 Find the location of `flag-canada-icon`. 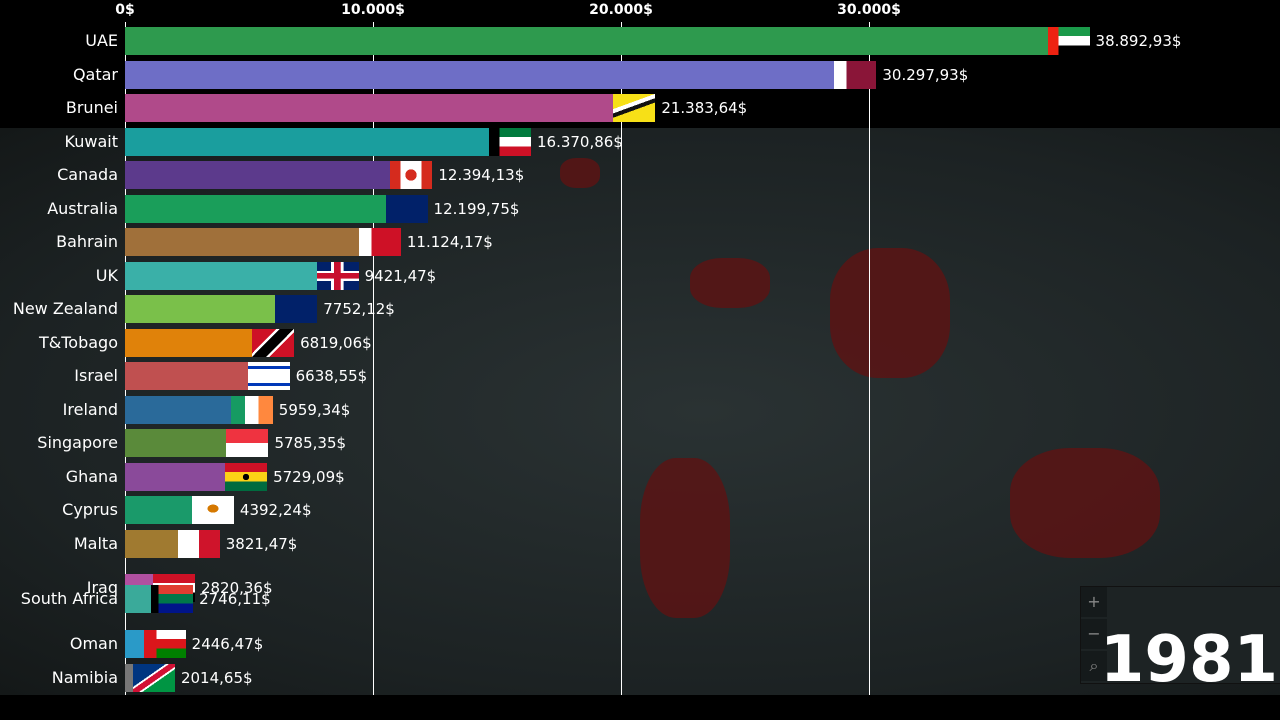

flag-canada-icon is located at coordinates (411, 175).